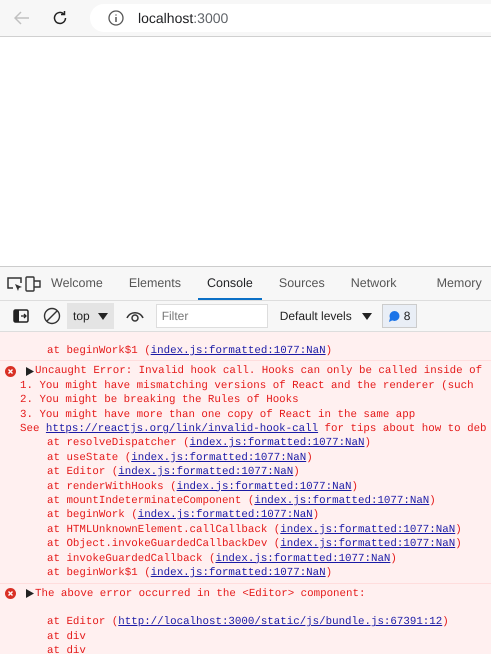  I want to click on device-toolbar-icon, so click(33, 283).